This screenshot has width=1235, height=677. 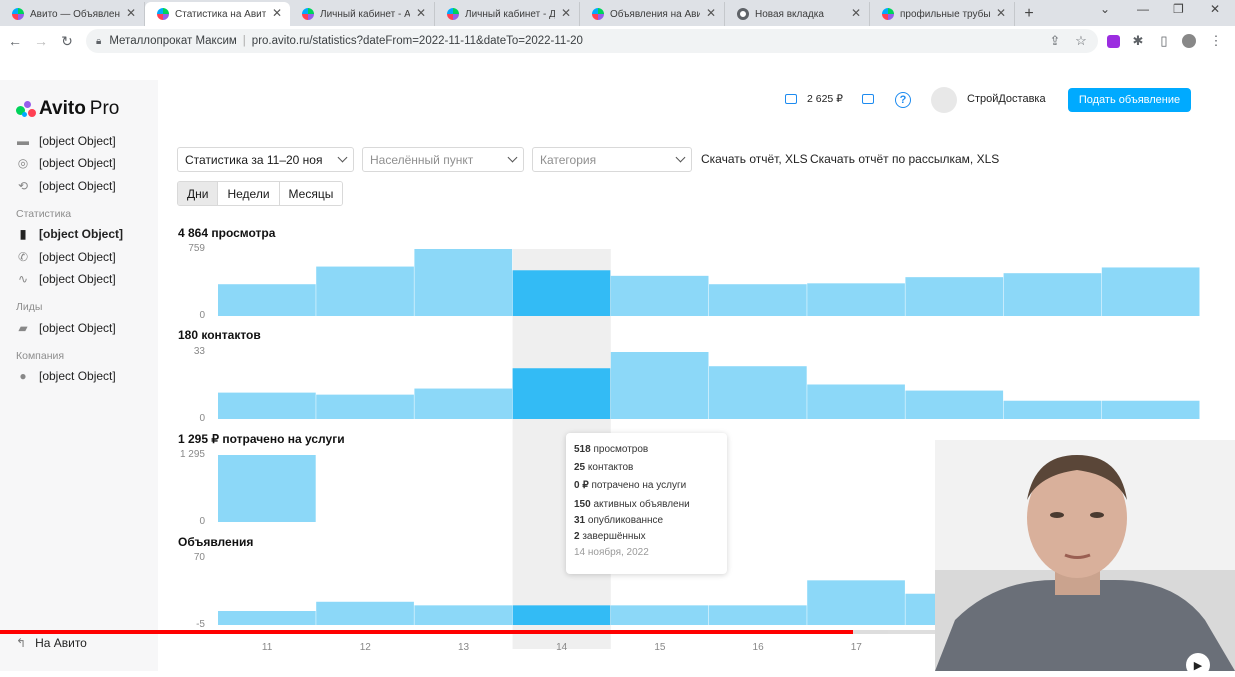 I want to click on y-tick-label: 759, so click(x=196, y=248).